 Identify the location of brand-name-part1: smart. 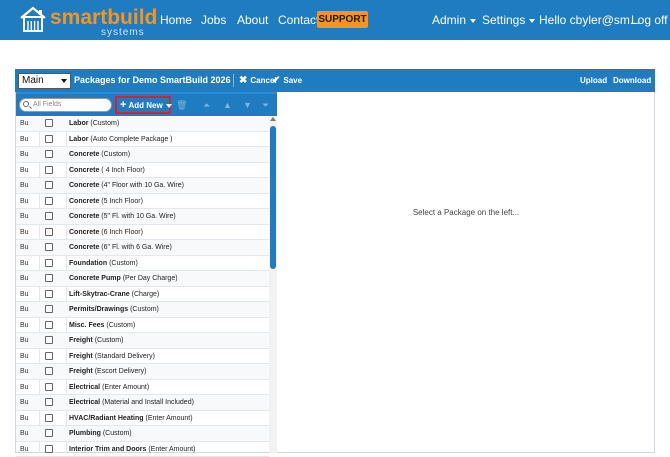
(78, 17).